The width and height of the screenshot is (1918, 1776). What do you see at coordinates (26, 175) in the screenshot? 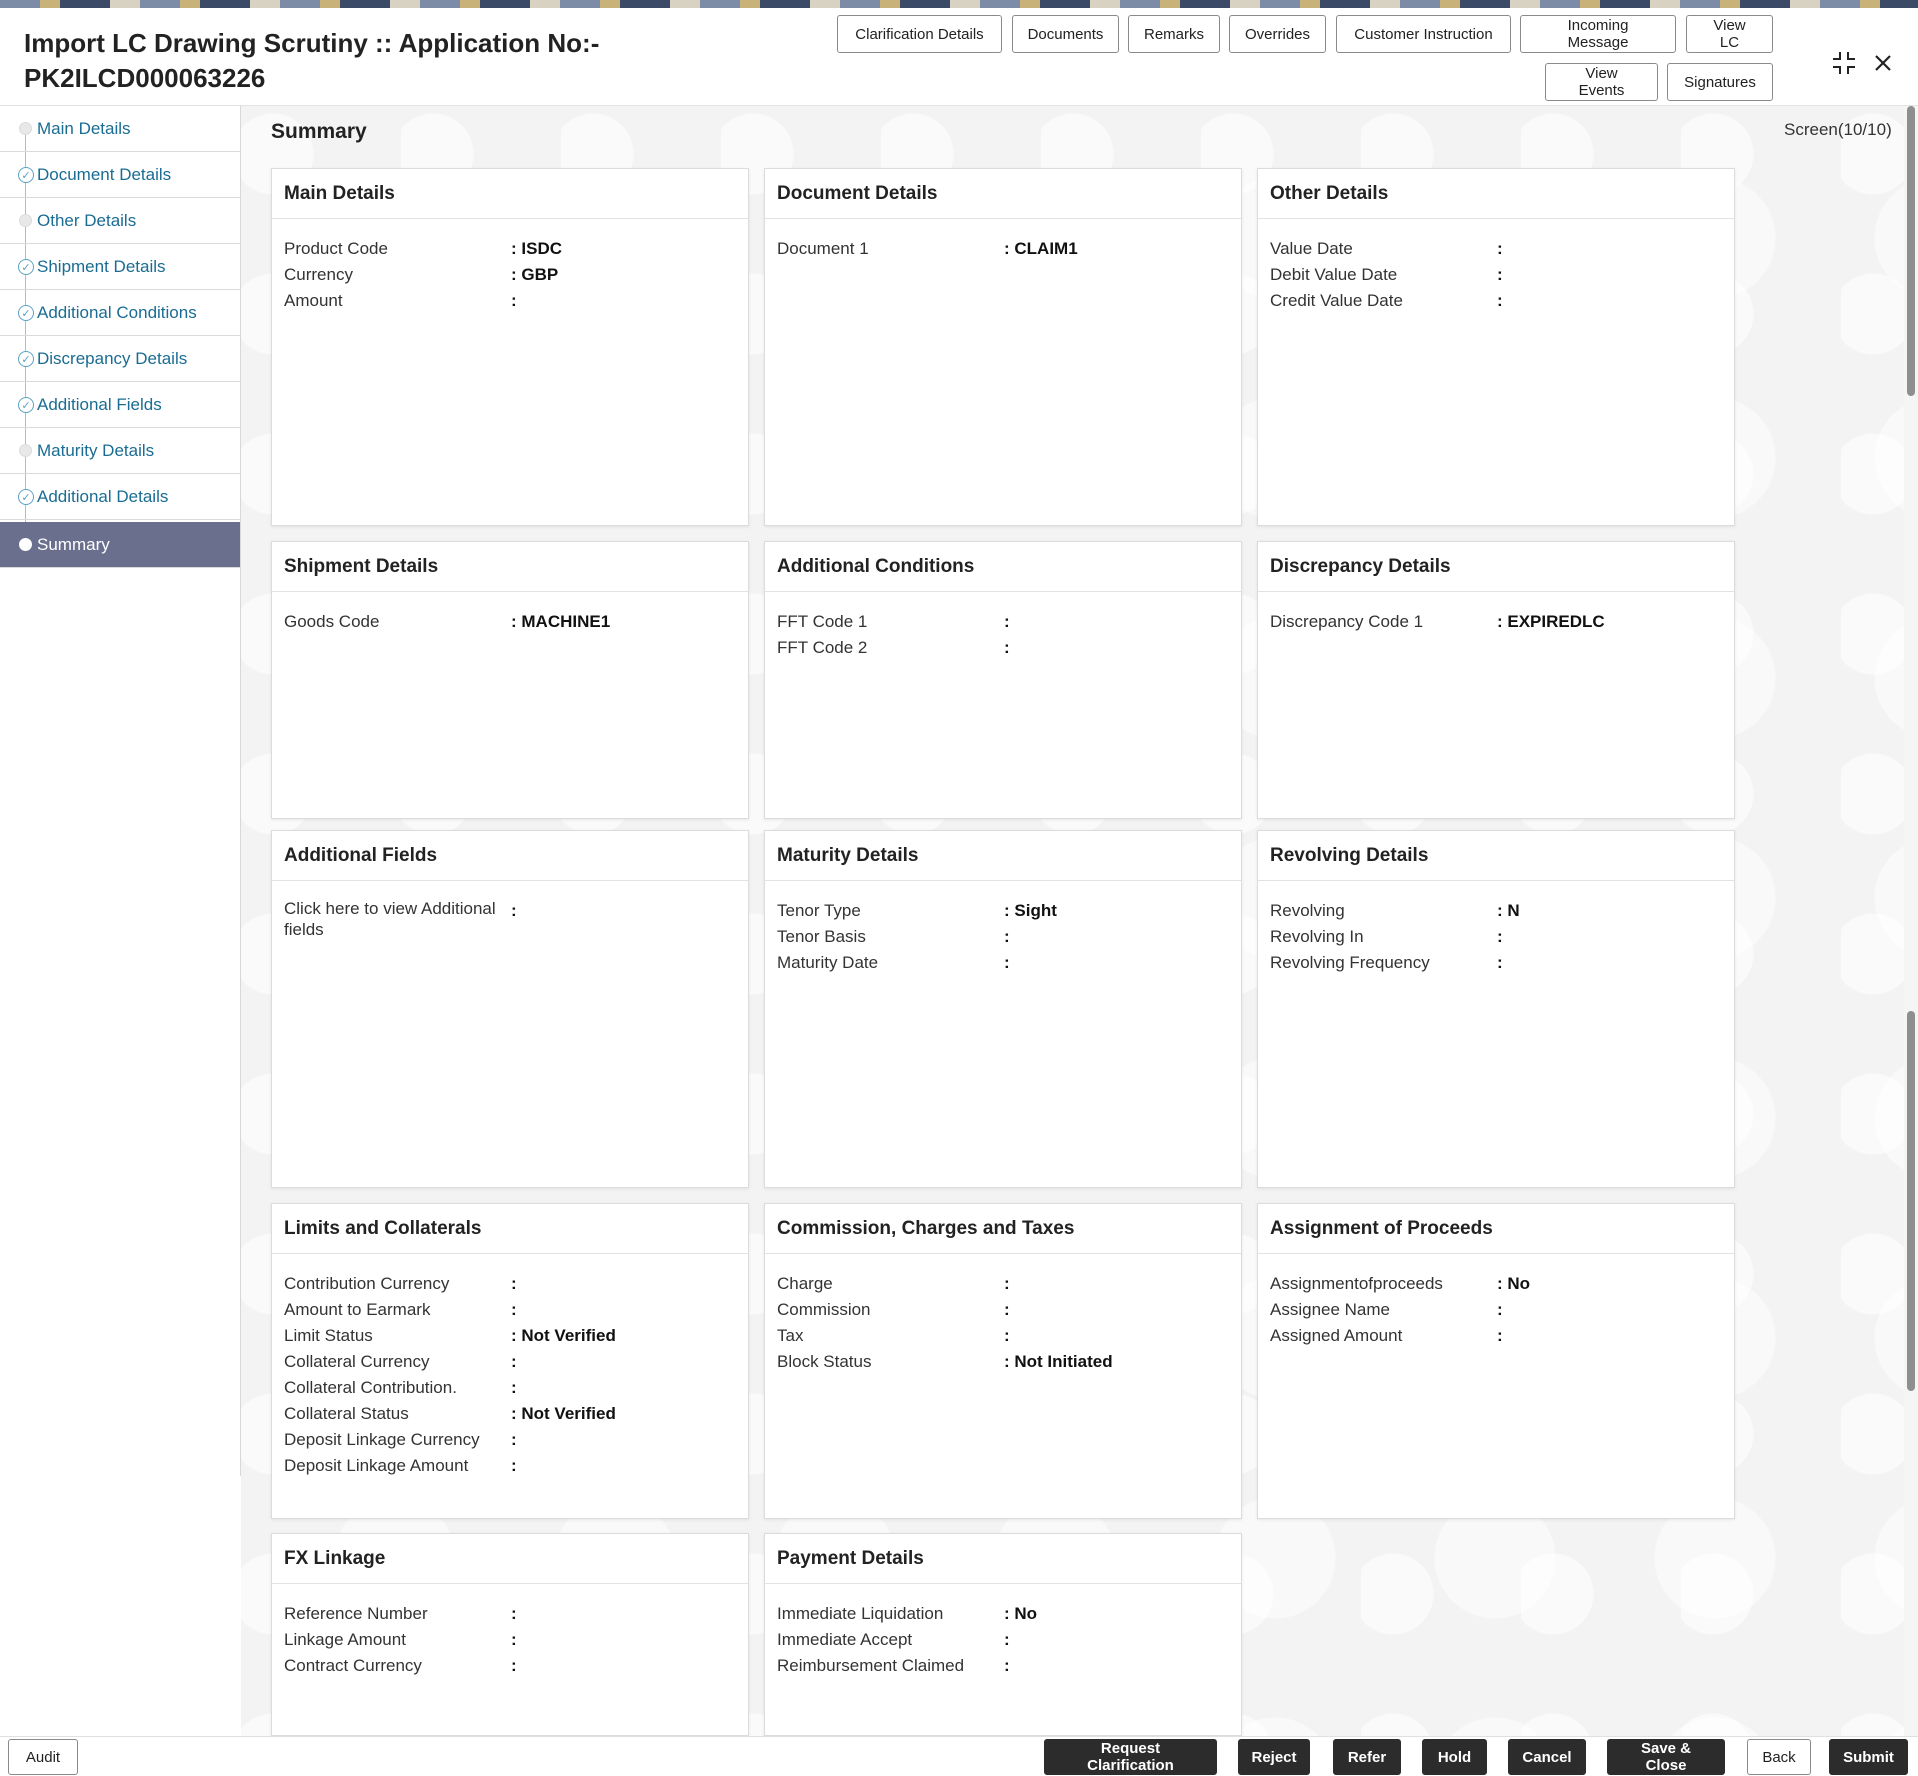
I see `check-icon: ✓` at bounding box center [26, 175].